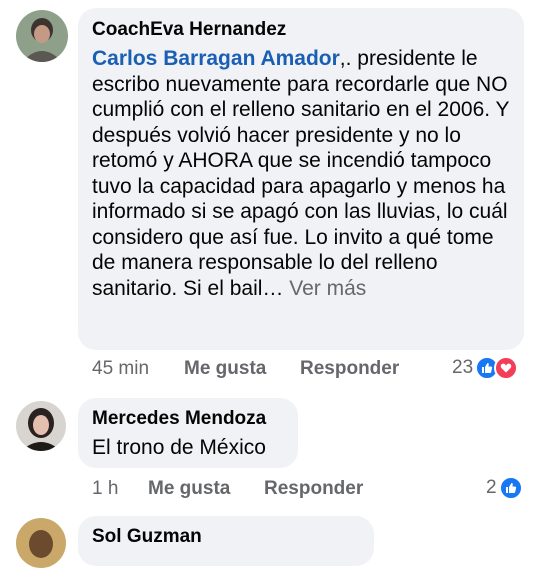 The width and height of the screenshot is (540, 568). What do you see at coordinates (120, 369) in the screenshot?
I see `timestamp: 45 min` at bounding box center [120, 369].